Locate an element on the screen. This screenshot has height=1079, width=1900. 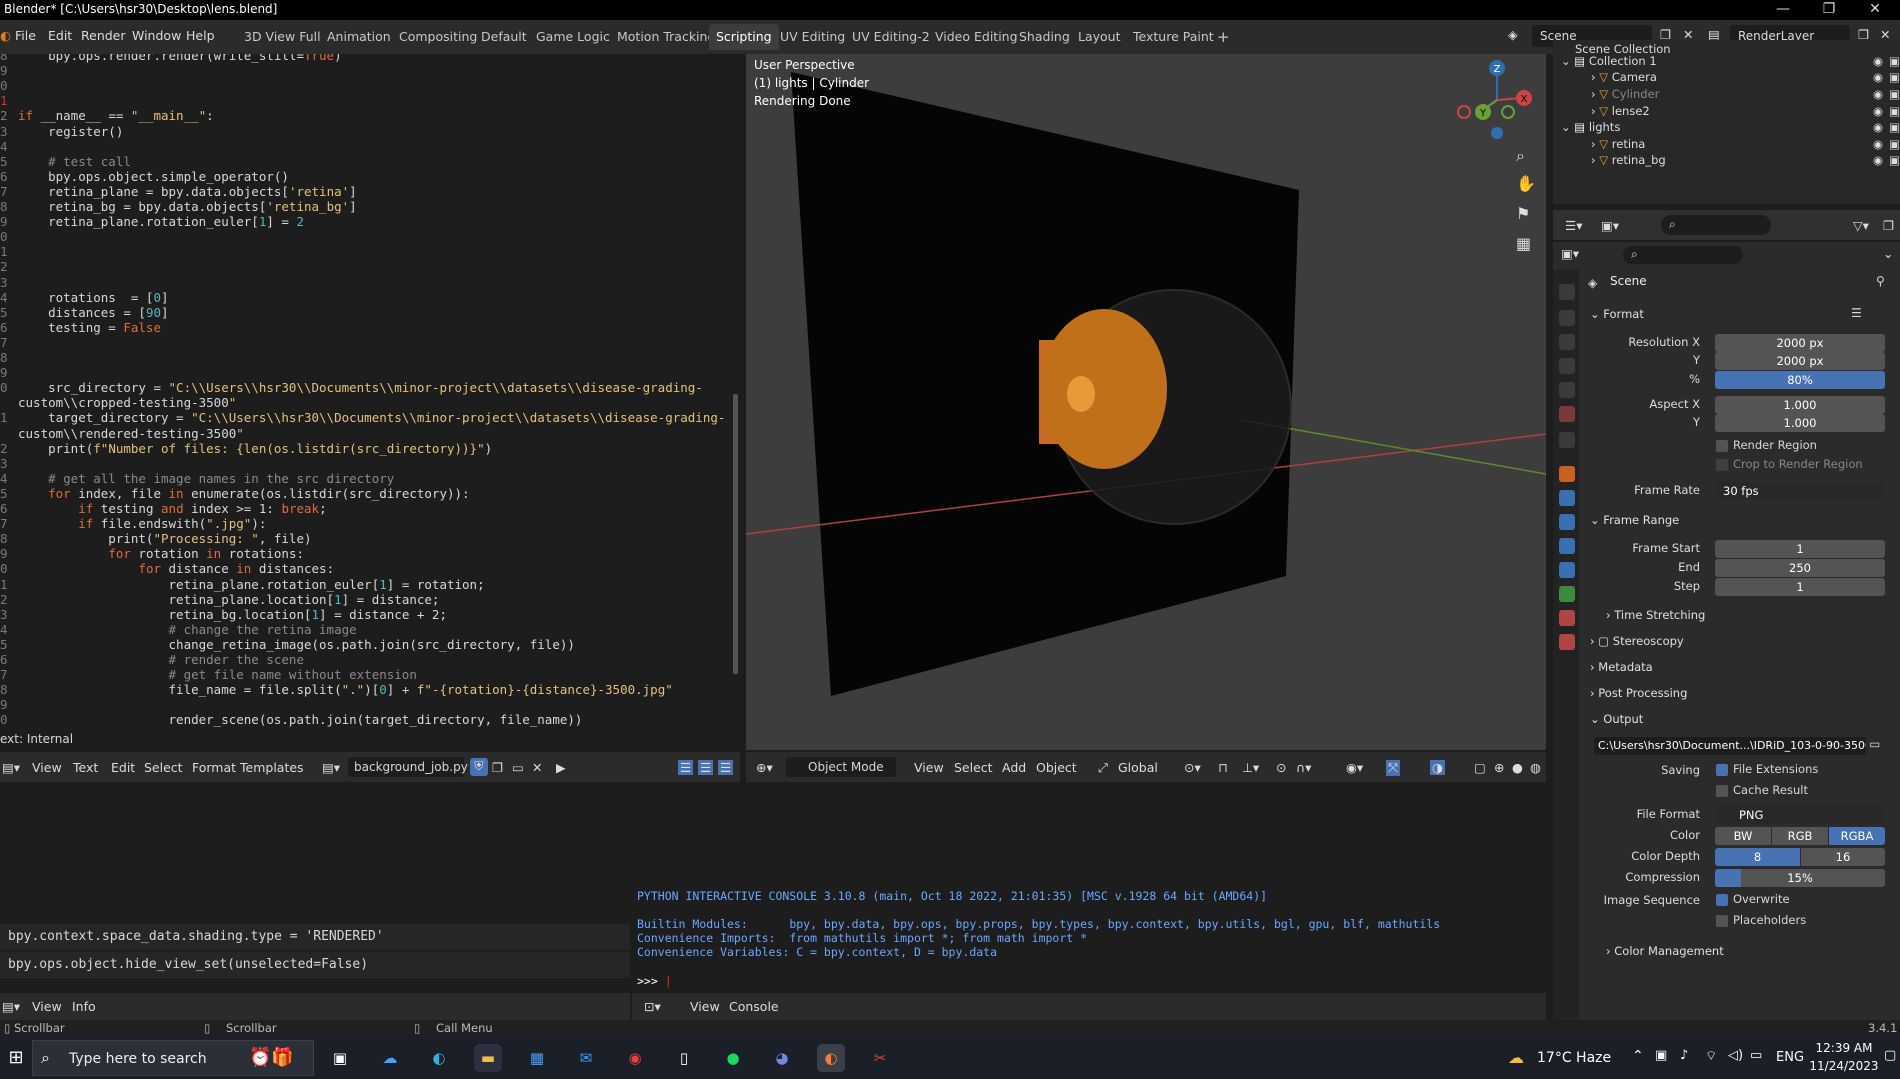
menu-edit: Edit is located at coordinates (60, 35).